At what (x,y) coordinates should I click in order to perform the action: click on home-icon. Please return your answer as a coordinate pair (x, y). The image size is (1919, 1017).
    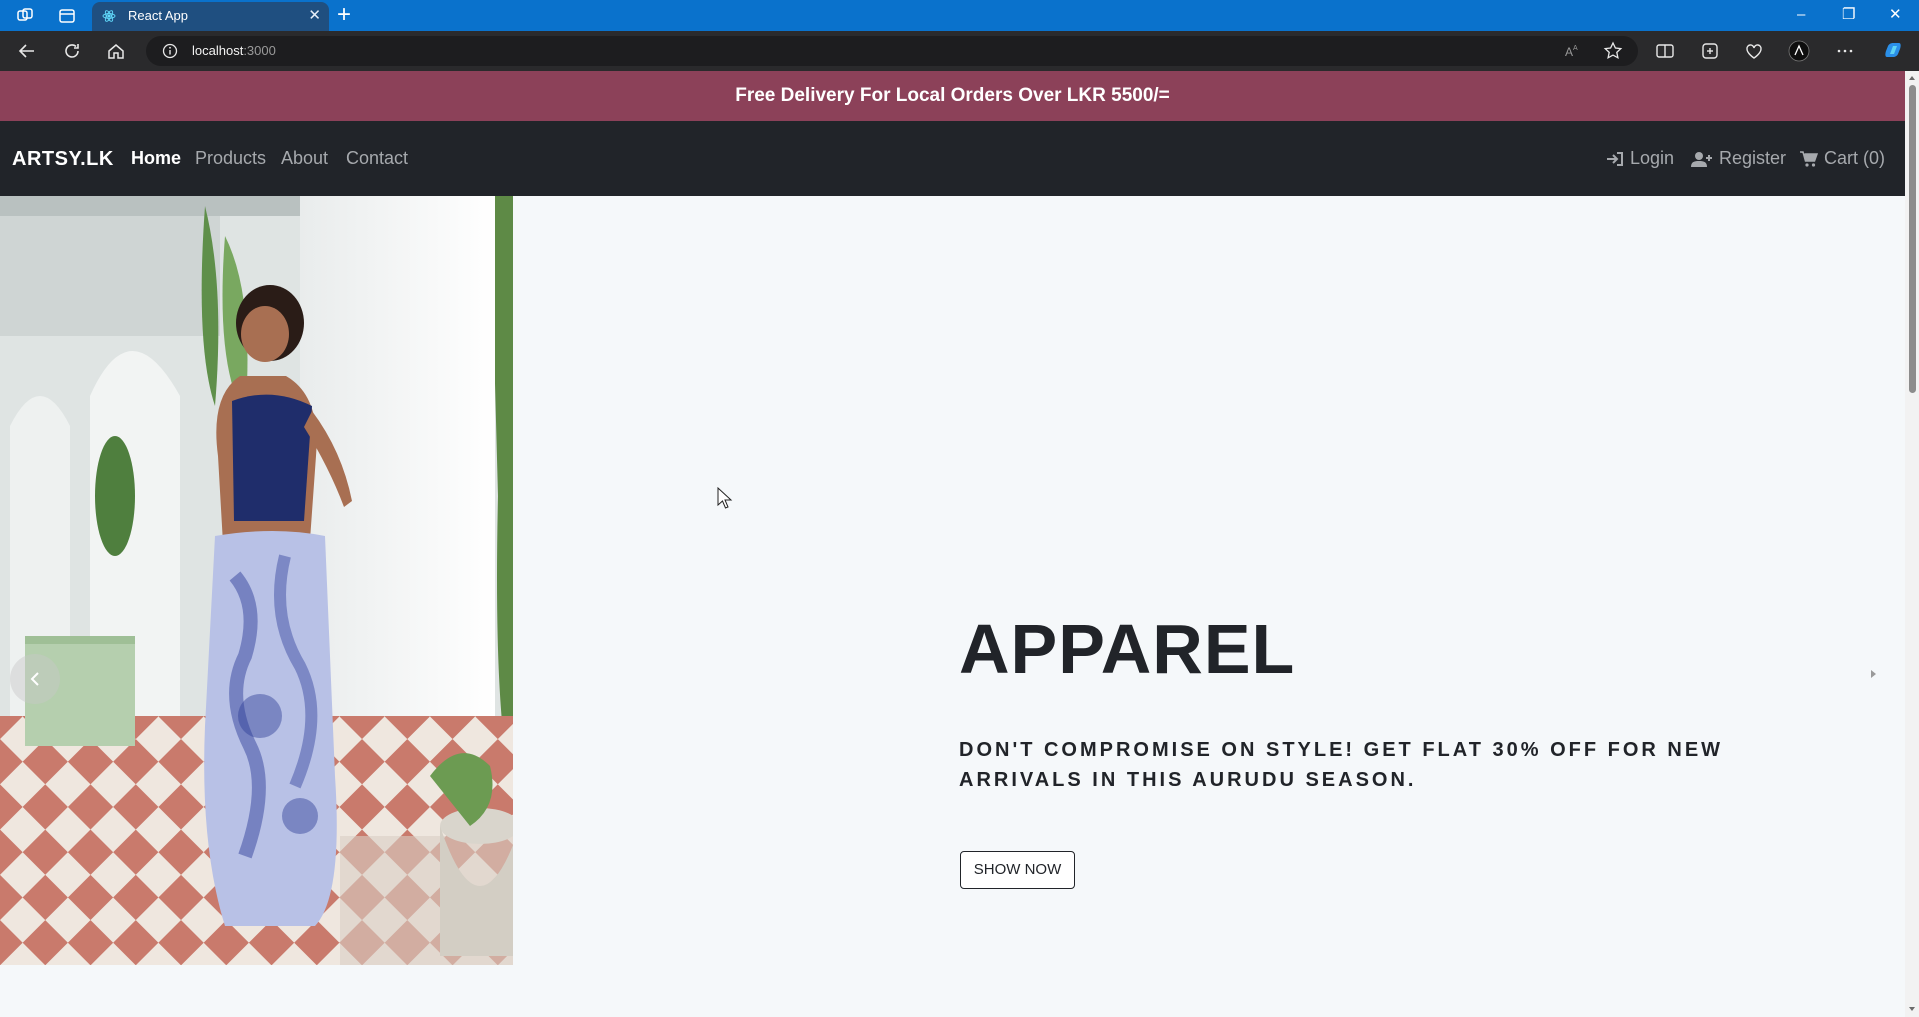
    Looking at the image, I should click on (116, 51).